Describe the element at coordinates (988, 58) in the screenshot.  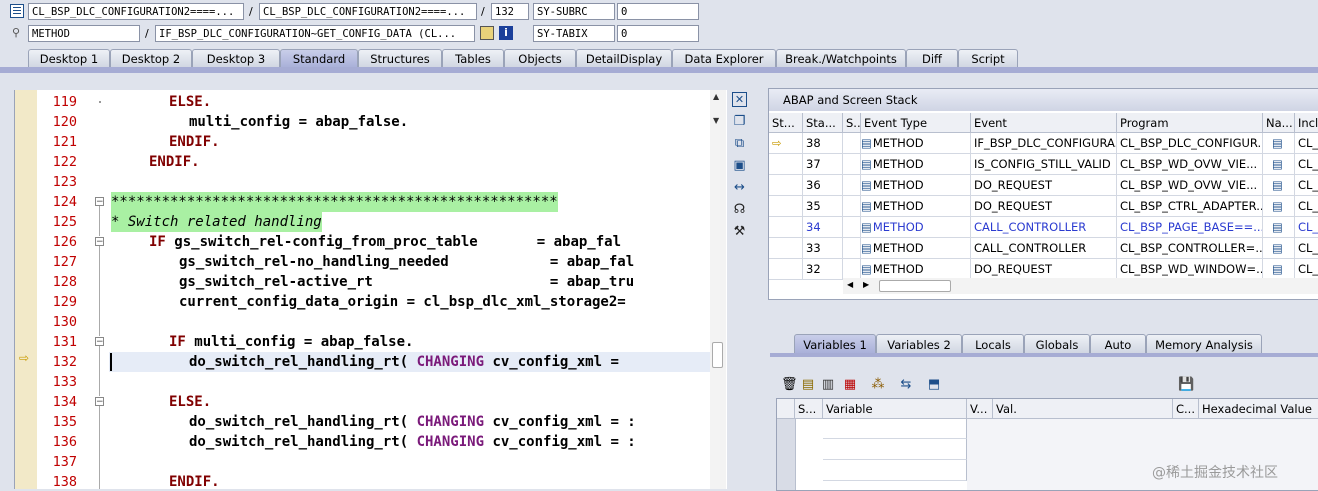
I see `tab-script: Script` at that location.